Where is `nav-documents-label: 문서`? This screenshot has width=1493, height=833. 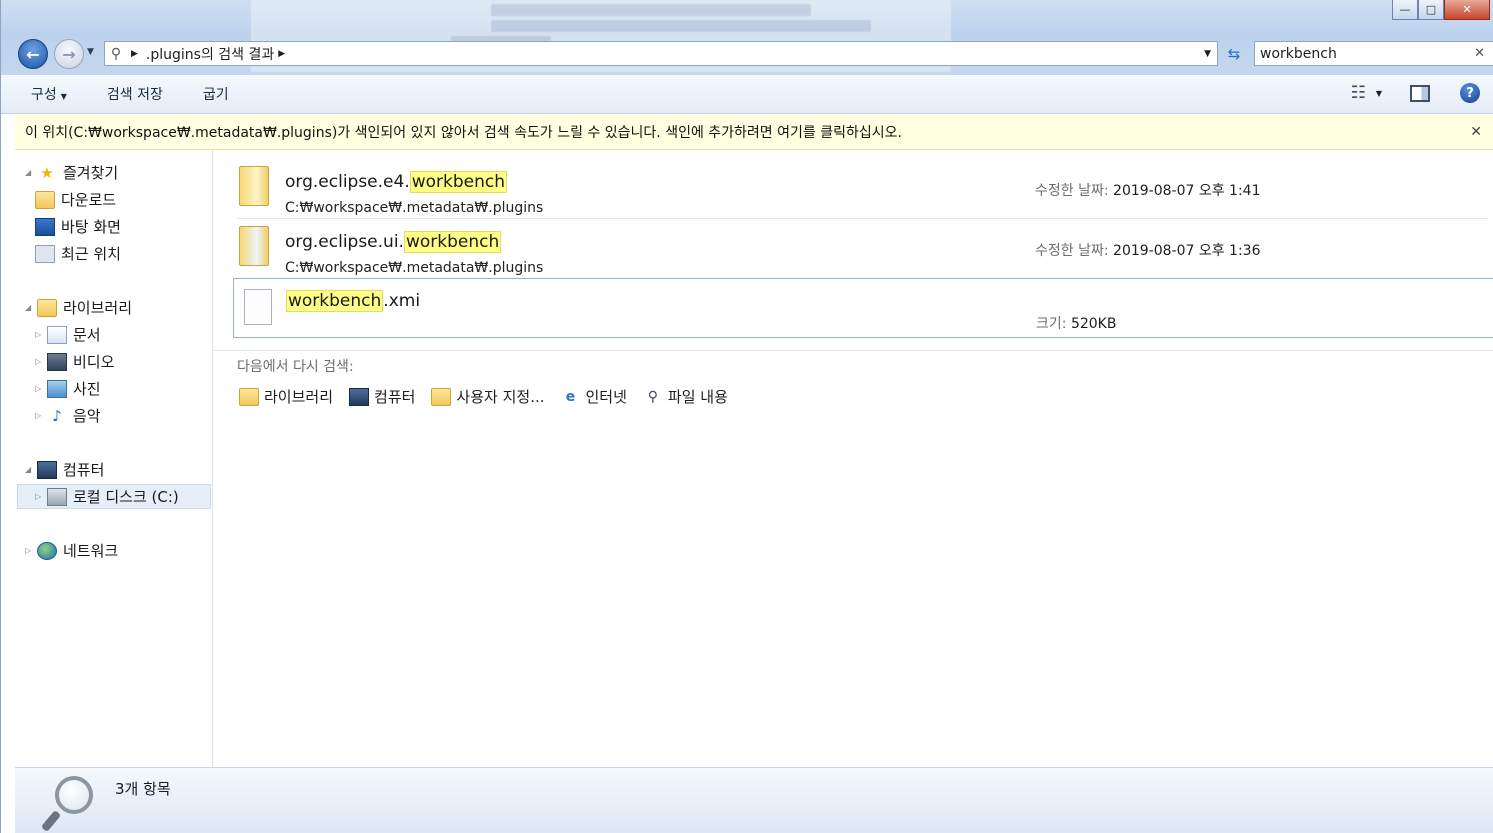
nav-documents-label: 문서 is located at coordinates (87, 335).